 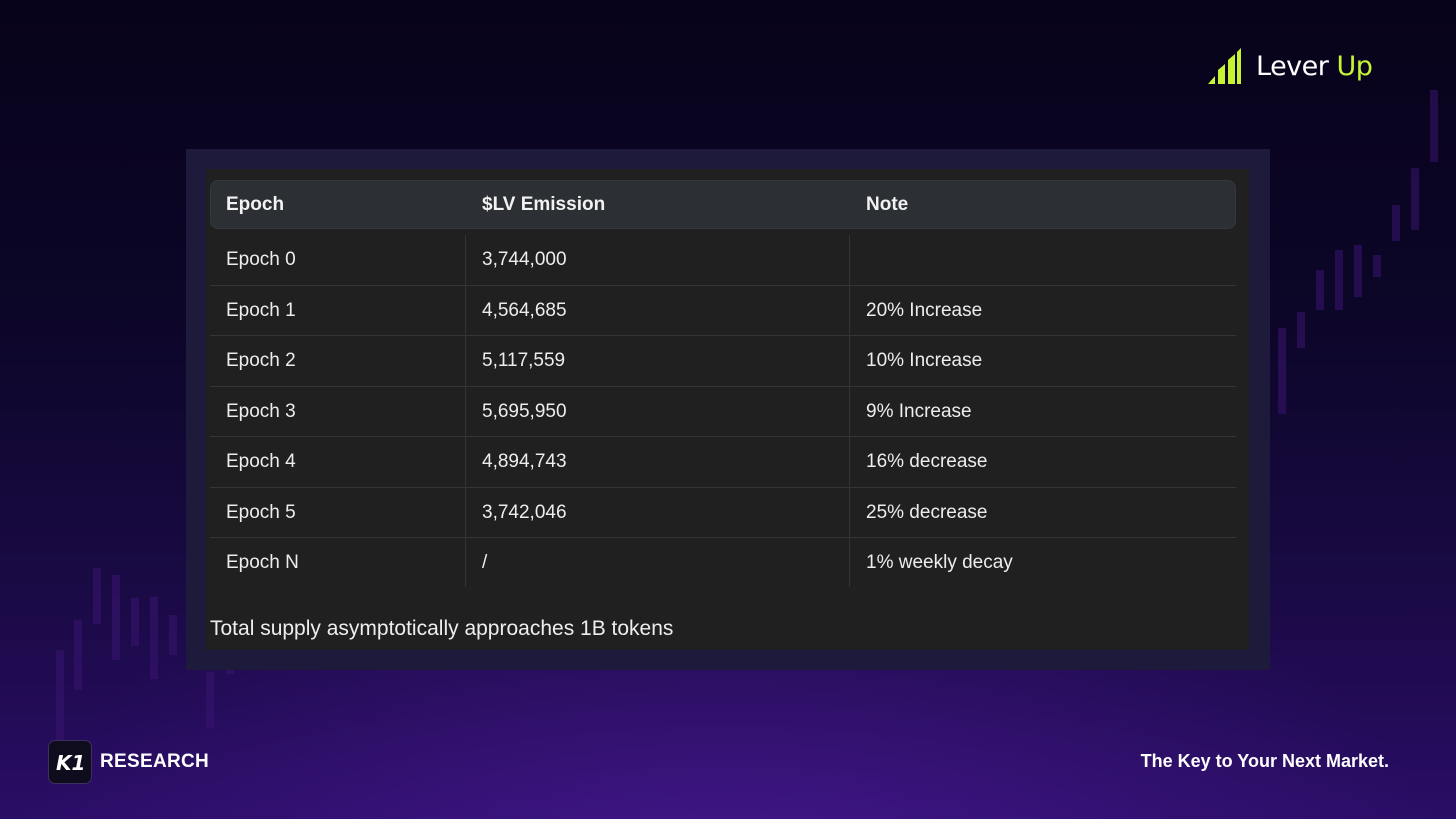 I want to click on k1-badge: K1, so click(x=70, y=762).